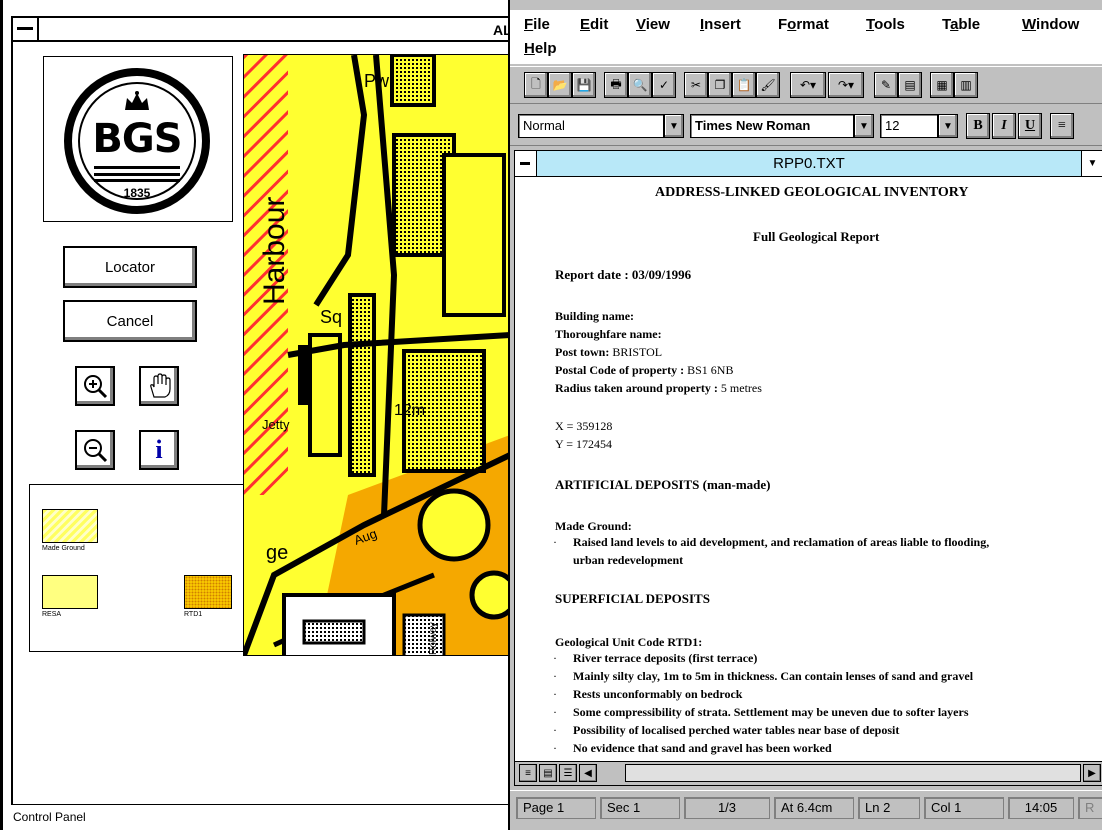  I want to click on status-text: Control Panel, so click(49, 817).